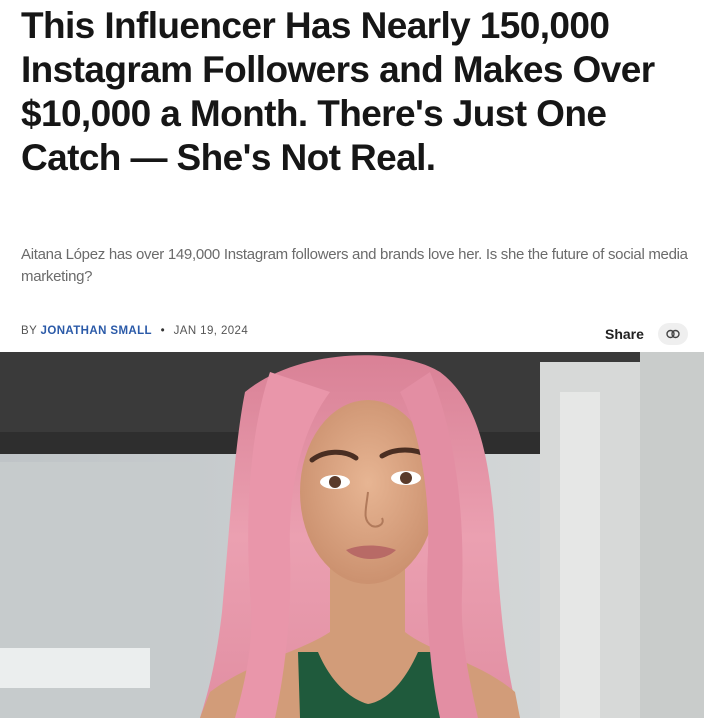 Image resolution: width=704 pixels, height=718 pixels. Describe the element at coordinates (646, 334) in the screenshot. I see `share-button: Share` at that location.